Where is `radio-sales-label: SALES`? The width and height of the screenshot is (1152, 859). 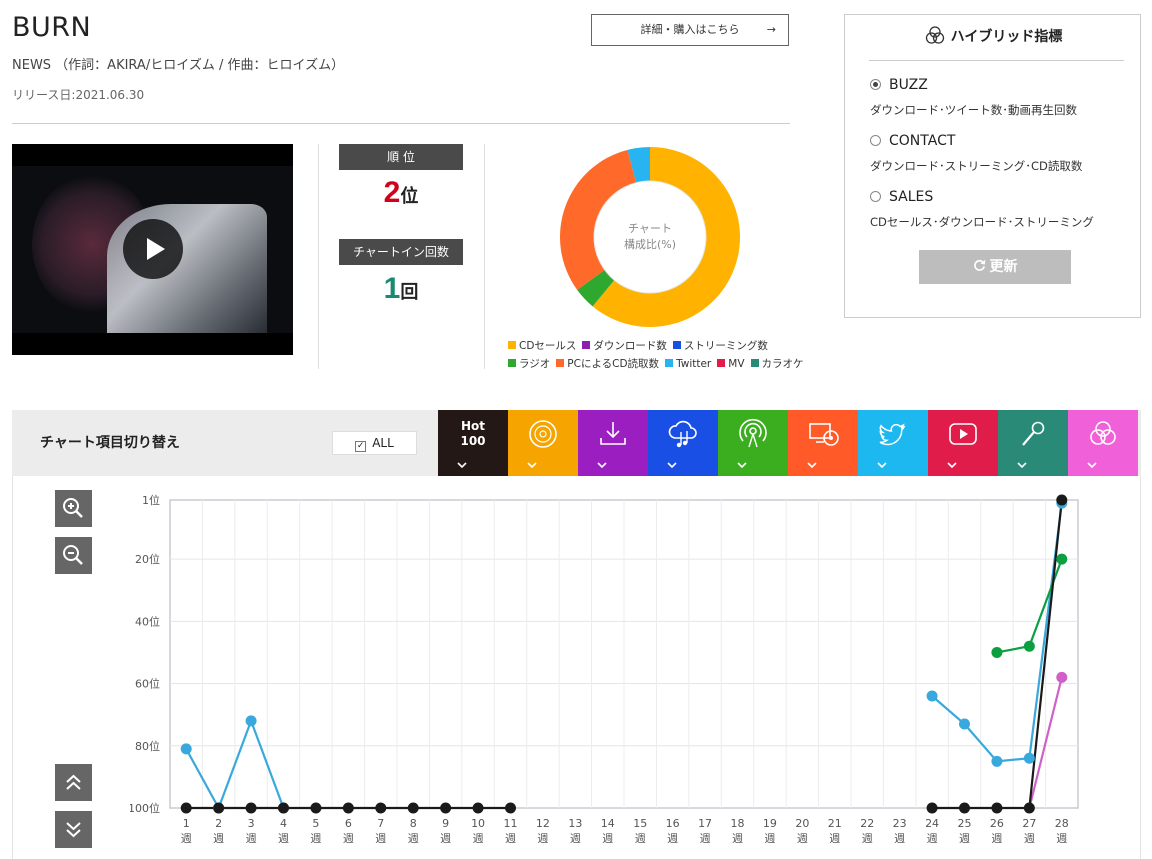
radio-sales-label: SALES is located at coordinates (911, 197).